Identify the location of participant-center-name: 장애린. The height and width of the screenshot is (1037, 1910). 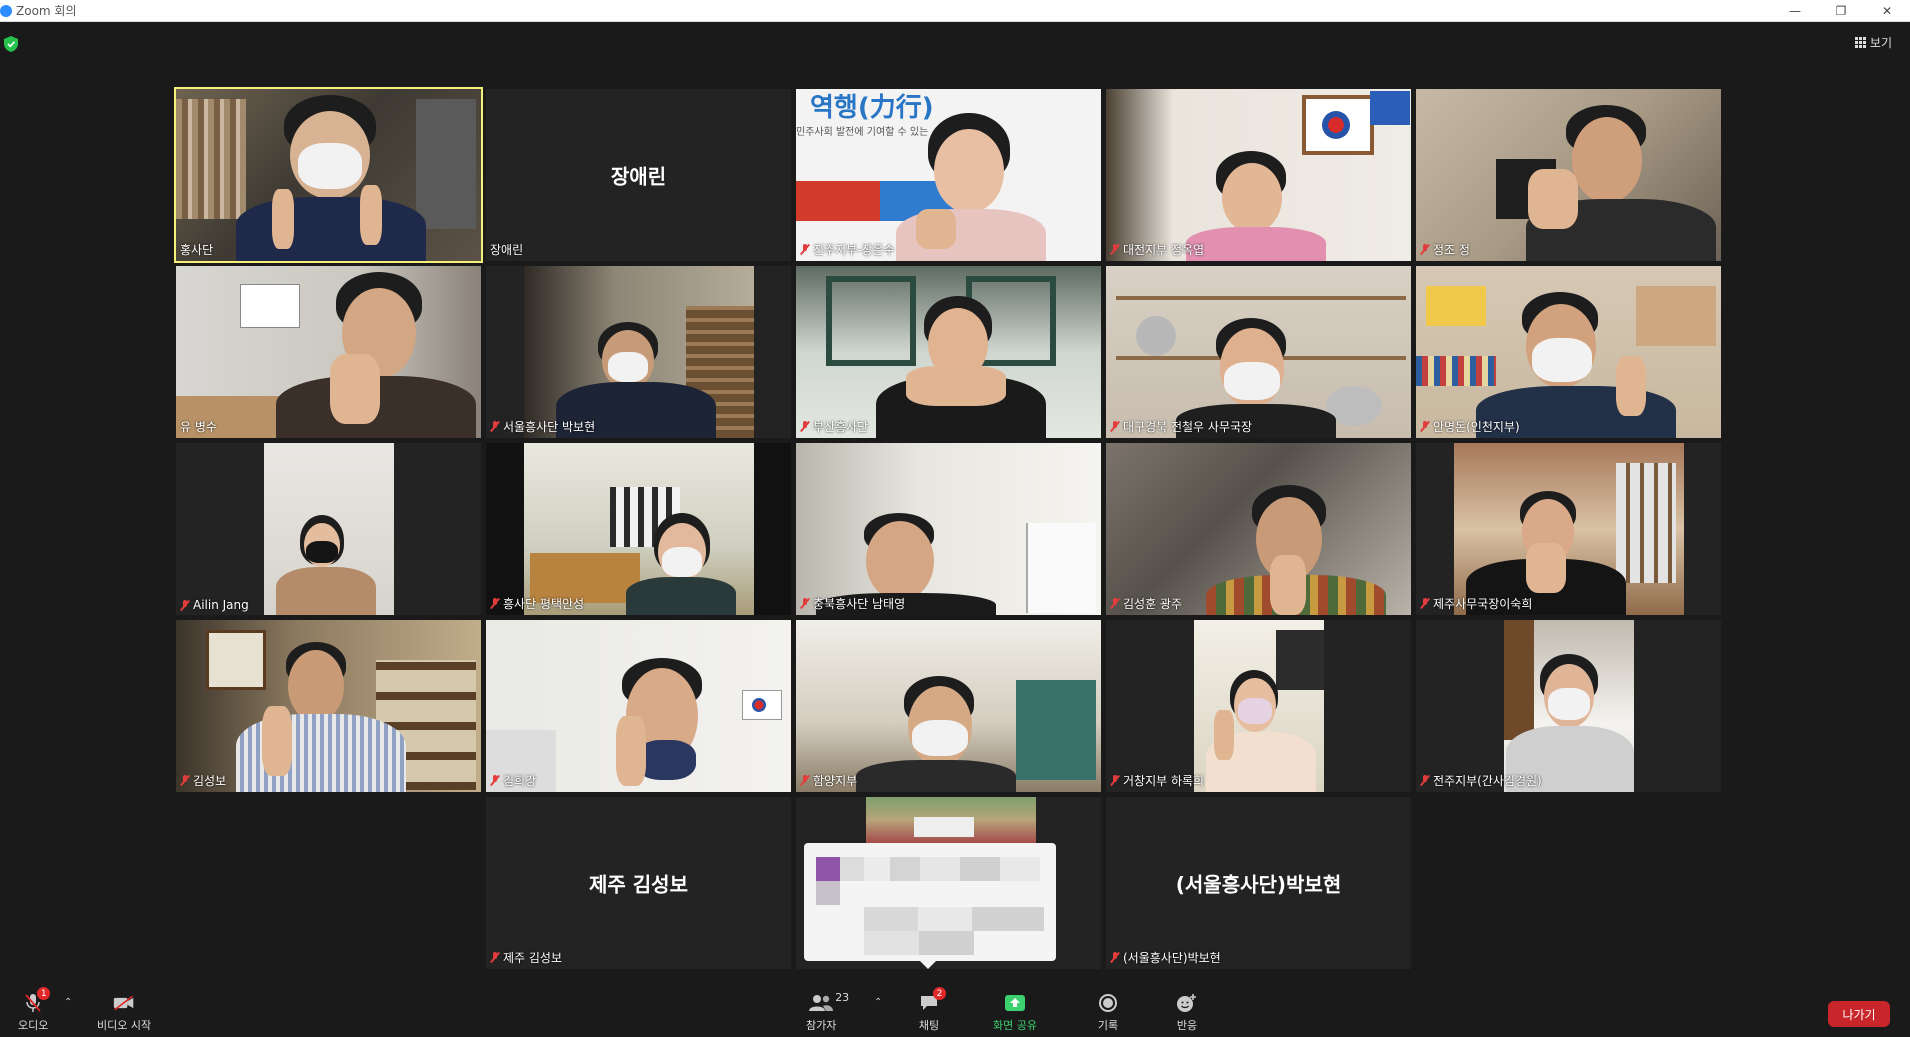
(638, 176).